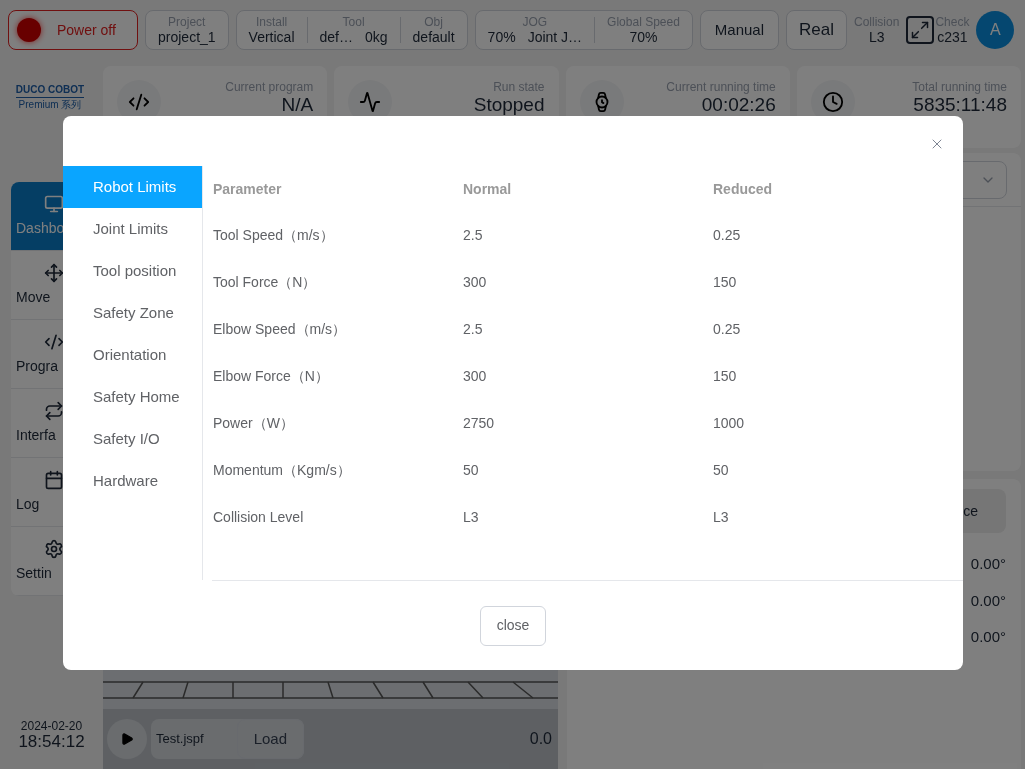  What do you see at coordinates (960, 105) in the screenshot?
I see `stat-value: 5835:11:48` at bounding box center [960, 105].